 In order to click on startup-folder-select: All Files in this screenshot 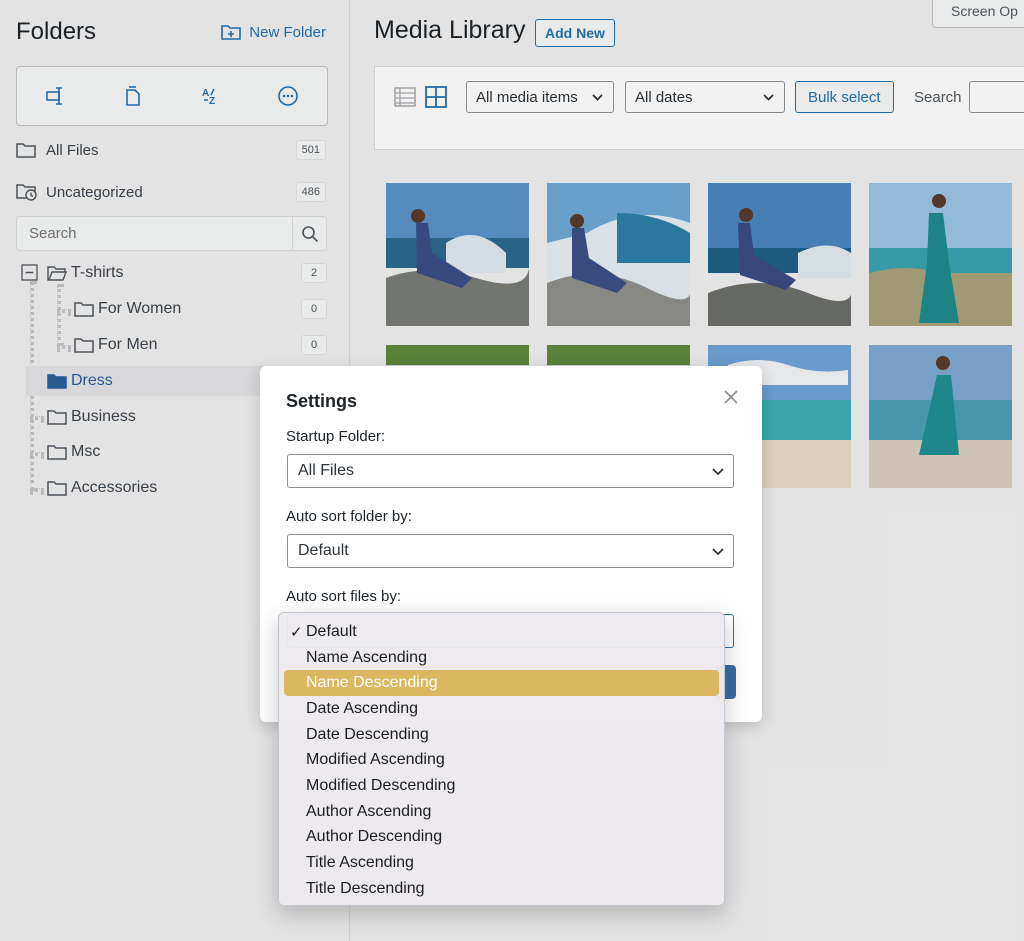, I will do `click(510, 471)`.